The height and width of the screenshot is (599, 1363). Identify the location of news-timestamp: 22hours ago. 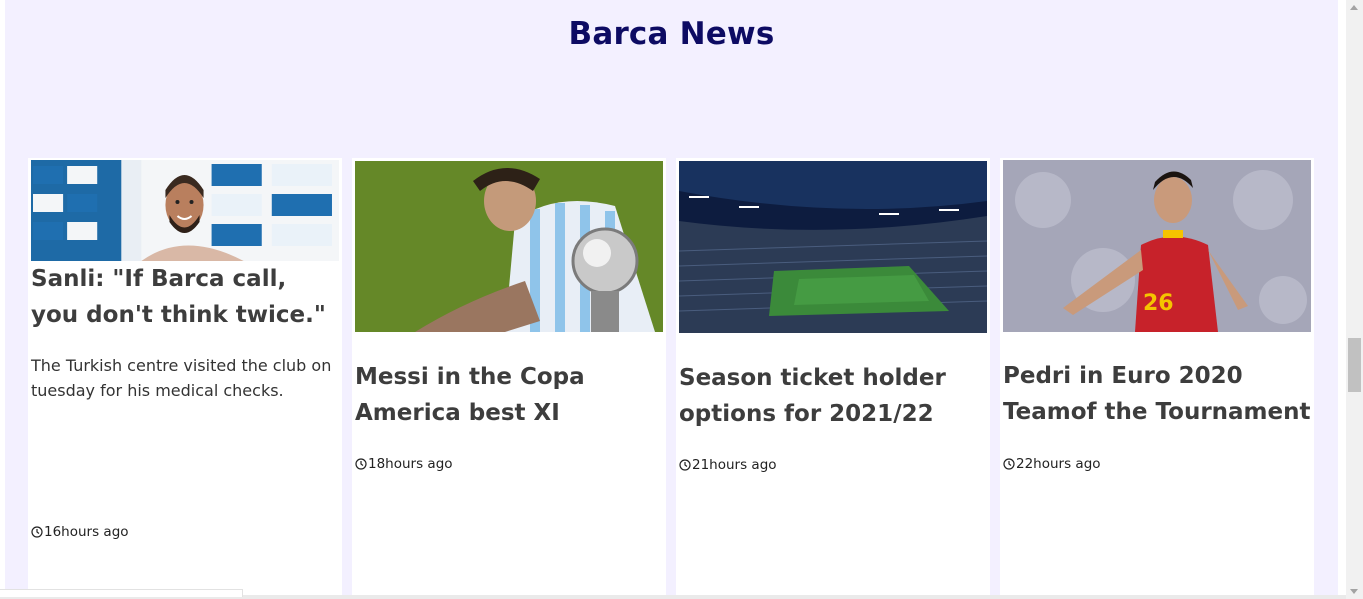
(1052, 464).